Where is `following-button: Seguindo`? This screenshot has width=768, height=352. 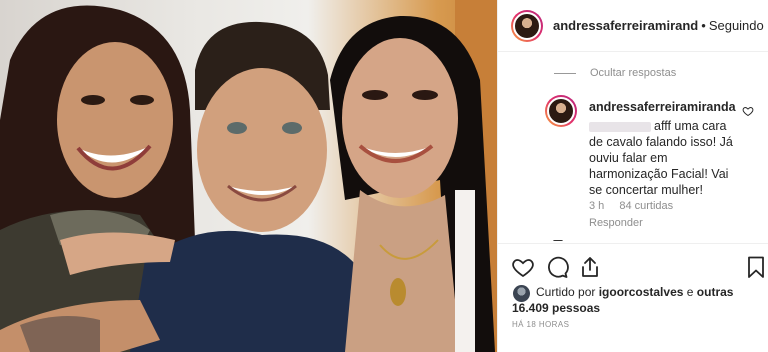
following-button: Seguindo is located at coordinates (736, 25).